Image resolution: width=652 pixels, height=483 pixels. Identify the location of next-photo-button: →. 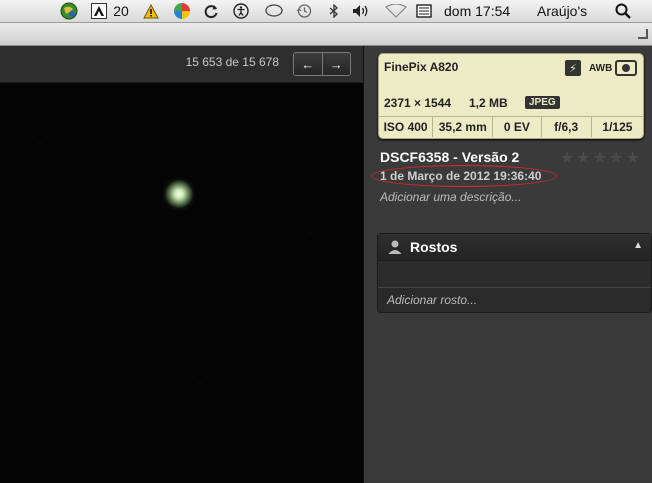
(336, 64).